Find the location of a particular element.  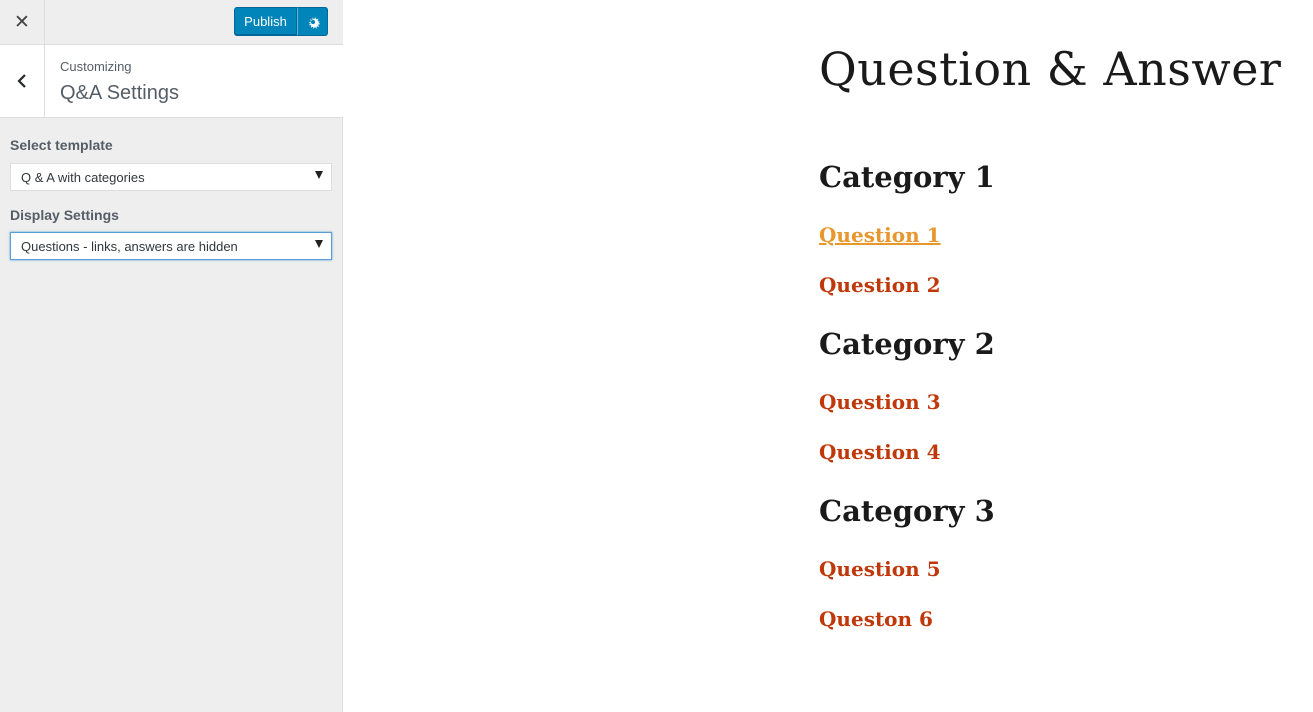

display-settings-select: Questions - links, answers are hidden is located at coordinates (171, 246).